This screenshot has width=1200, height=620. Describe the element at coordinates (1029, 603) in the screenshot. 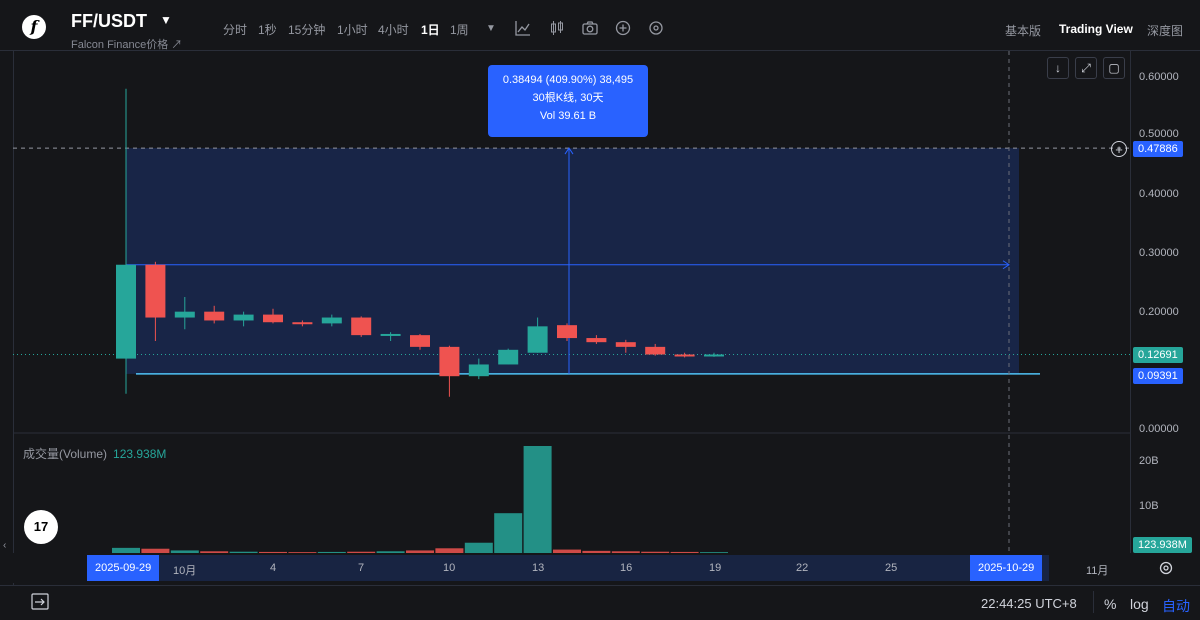

I see `clock: 22:44:25 UTC+8` at that location.